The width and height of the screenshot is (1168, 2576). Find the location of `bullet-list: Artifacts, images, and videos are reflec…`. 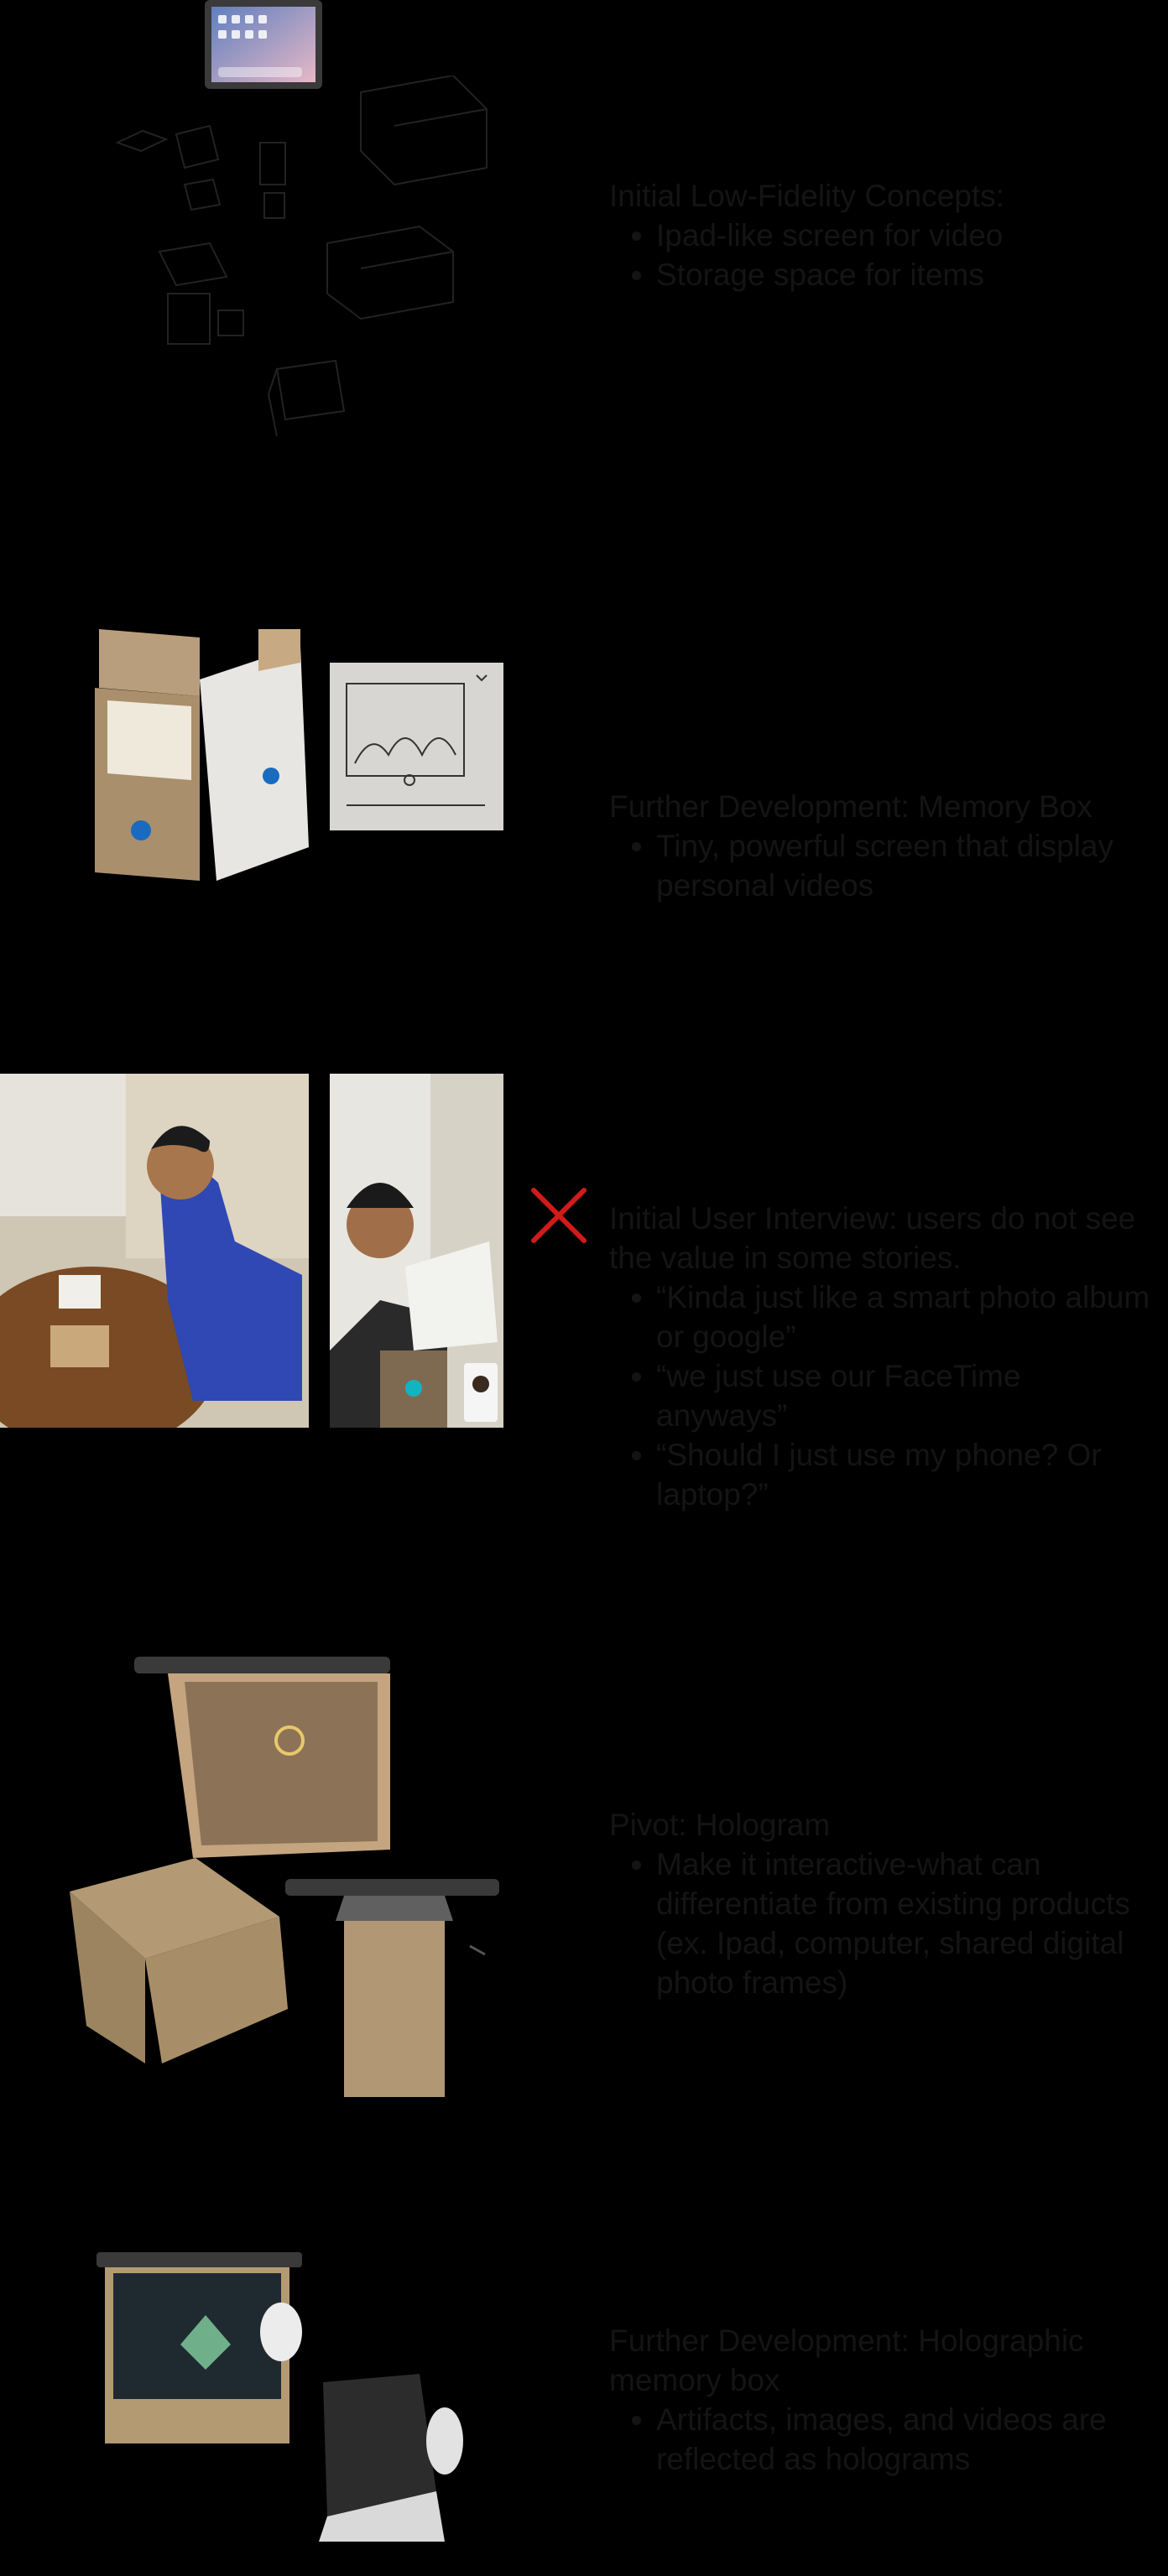

bullet-list: Artifacts, images, and videos are reflec… is located at coordinates (882, 2439).